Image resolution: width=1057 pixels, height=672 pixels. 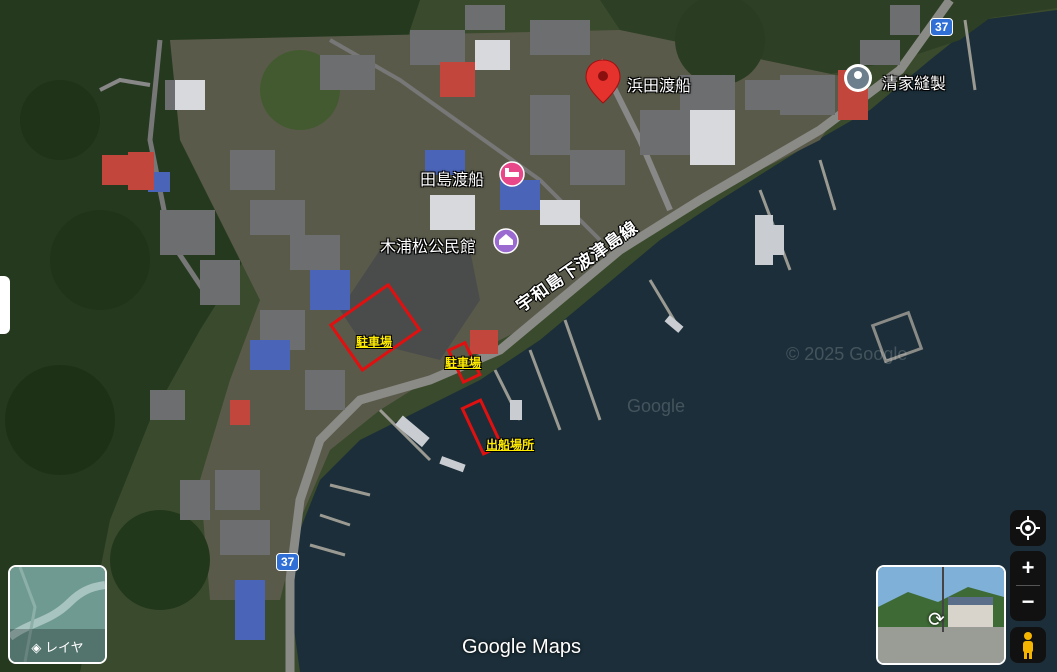 I want to click on layers-icon: ◈, so click(x=36, y=647).